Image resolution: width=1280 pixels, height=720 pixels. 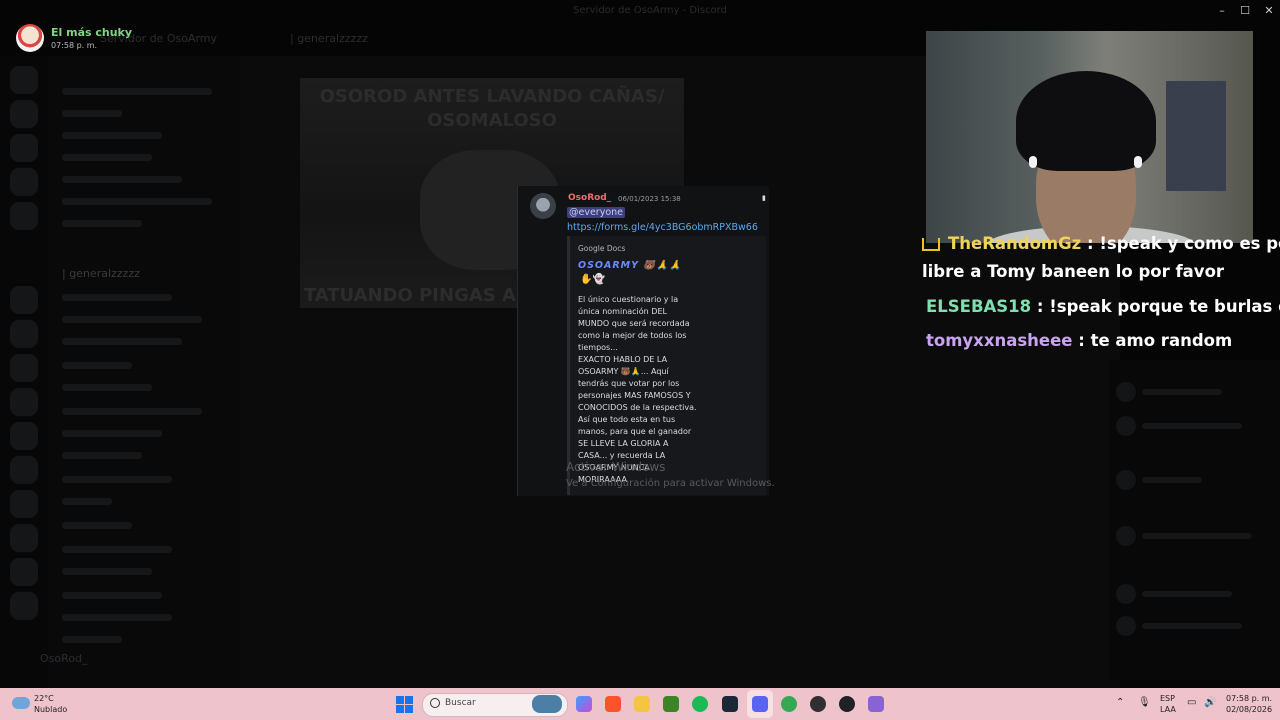 What do you see at coordinates (547, 704) in the screenshot?
I see `search-highlight-image` at bounding box center [547, 704].